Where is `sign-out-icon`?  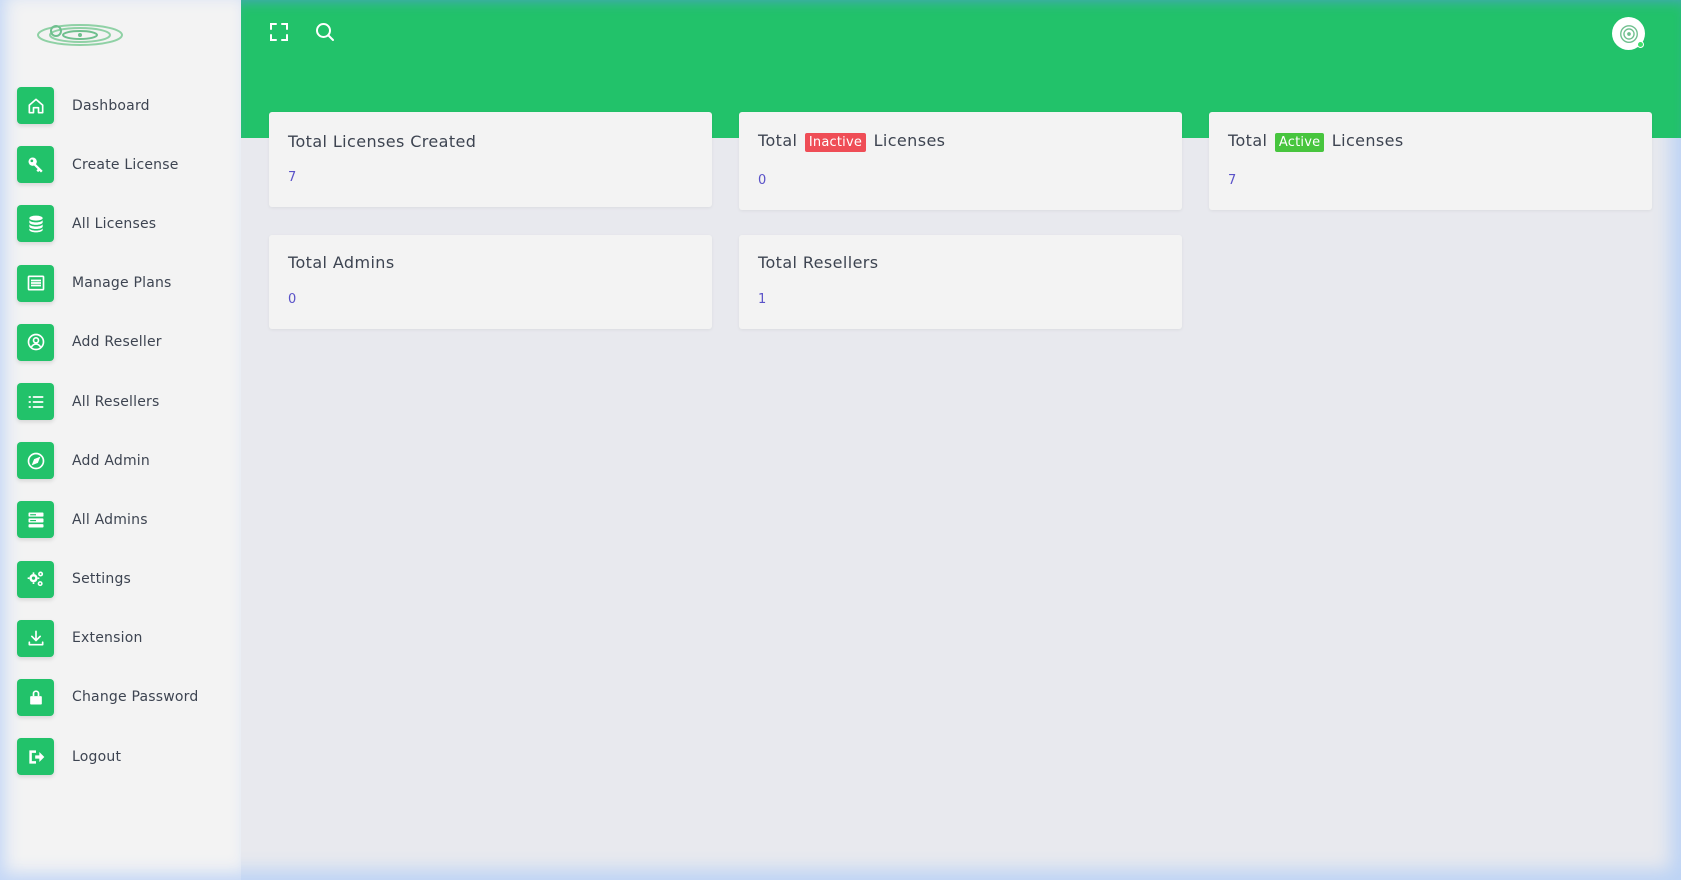 sign-out-icon is located at coordinates (35, 757).